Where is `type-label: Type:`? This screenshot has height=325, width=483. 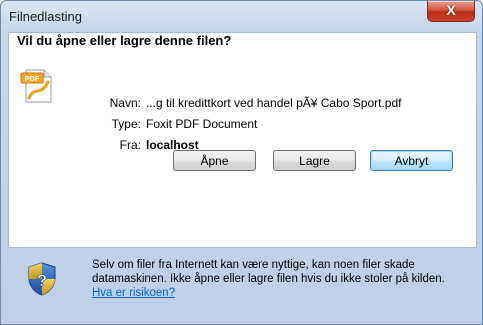 type-label: Type: is located at coordinates (126, 124).